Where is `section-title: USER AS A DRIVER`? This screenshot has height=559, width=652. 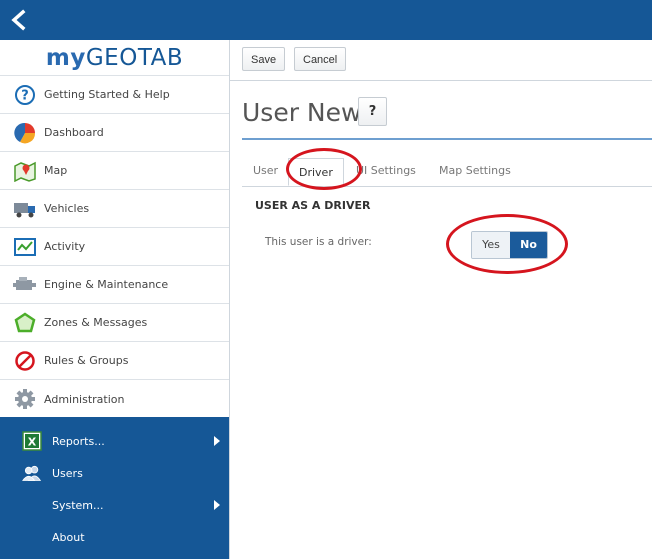
section-title: USER AS A DRIVER is located at coordinates (313, 205).